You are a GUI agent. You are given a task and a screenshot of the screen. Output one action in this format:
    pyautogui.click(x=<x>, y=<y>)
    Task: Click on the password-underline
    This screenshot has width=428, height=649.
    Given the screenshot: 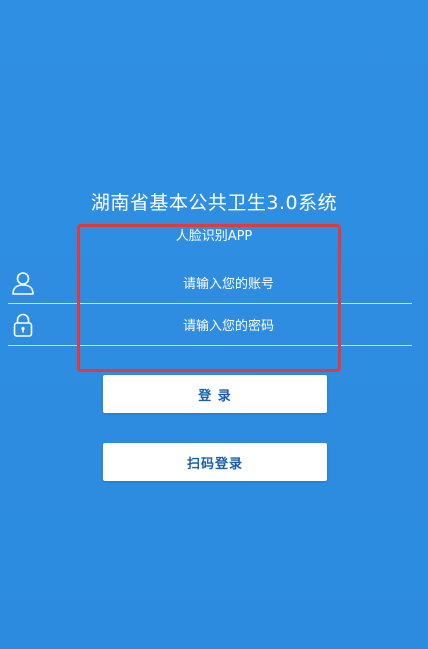 What is the action you would take?
    pyautogui.click(x=210, y=345)
    